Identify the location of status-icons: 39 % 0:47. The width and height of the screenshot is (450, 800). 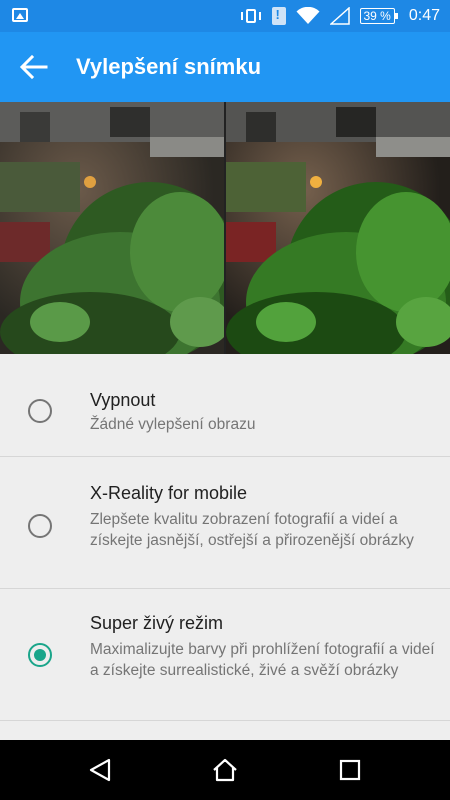
(340, 16).